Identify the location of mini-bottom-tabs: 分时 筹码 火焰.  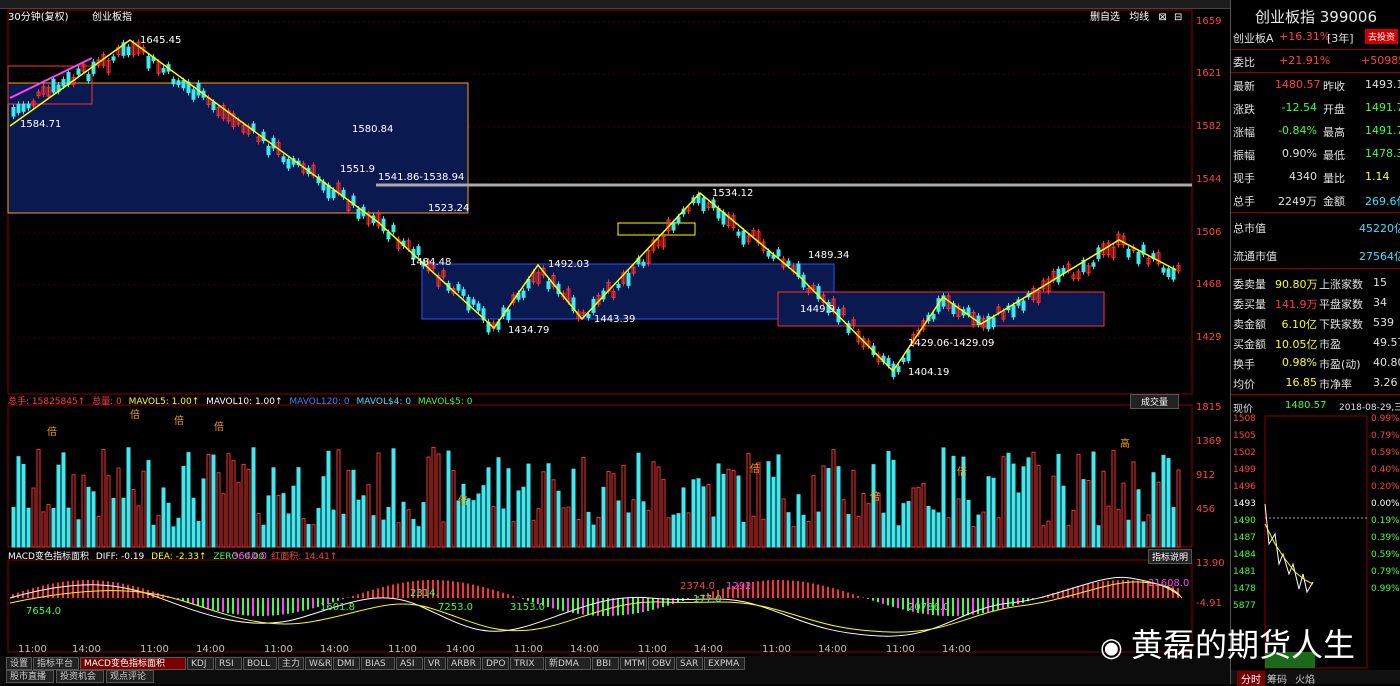
(1315, 678).